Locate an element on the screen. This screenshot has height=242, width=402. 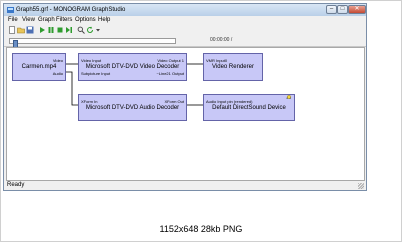
search-icon is located at coordinates (81, 30).